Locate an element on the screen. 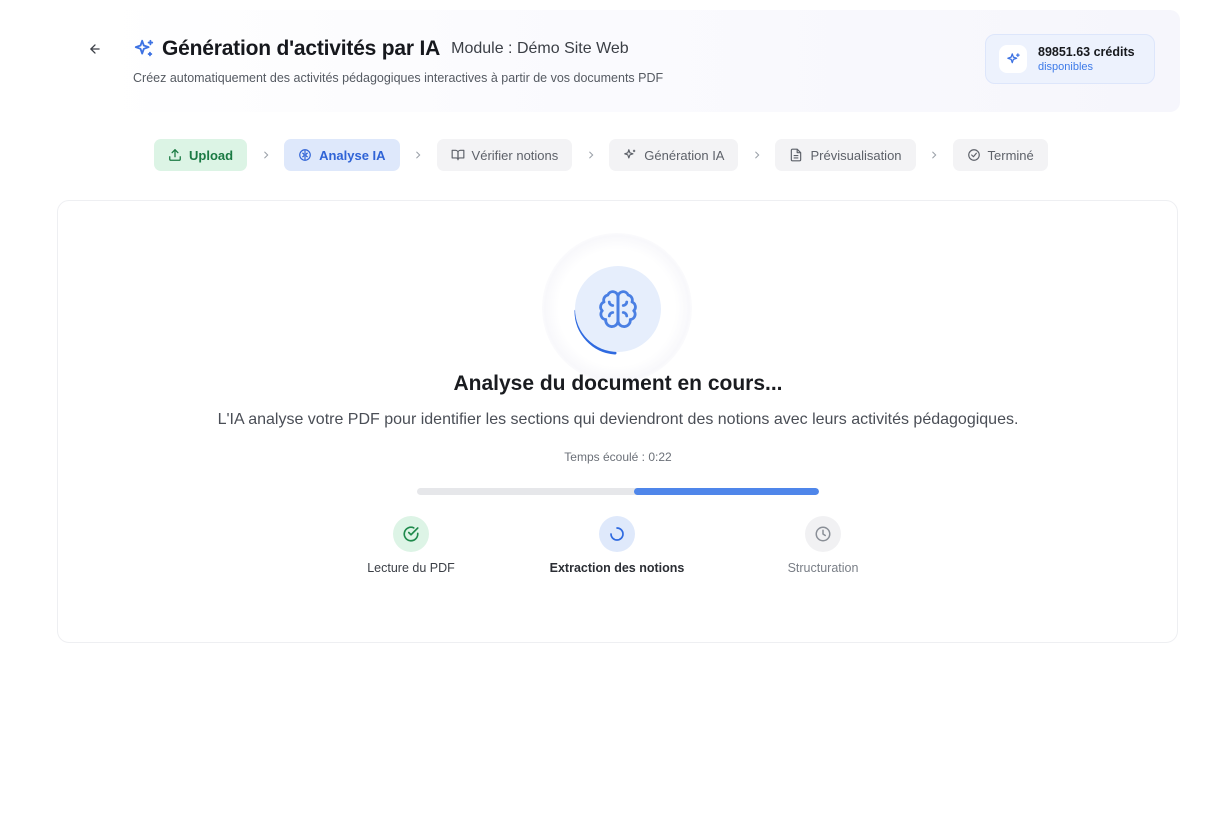 This screenshot has height=832, width=1216. upload-icon is located at coordinates (175, 155).